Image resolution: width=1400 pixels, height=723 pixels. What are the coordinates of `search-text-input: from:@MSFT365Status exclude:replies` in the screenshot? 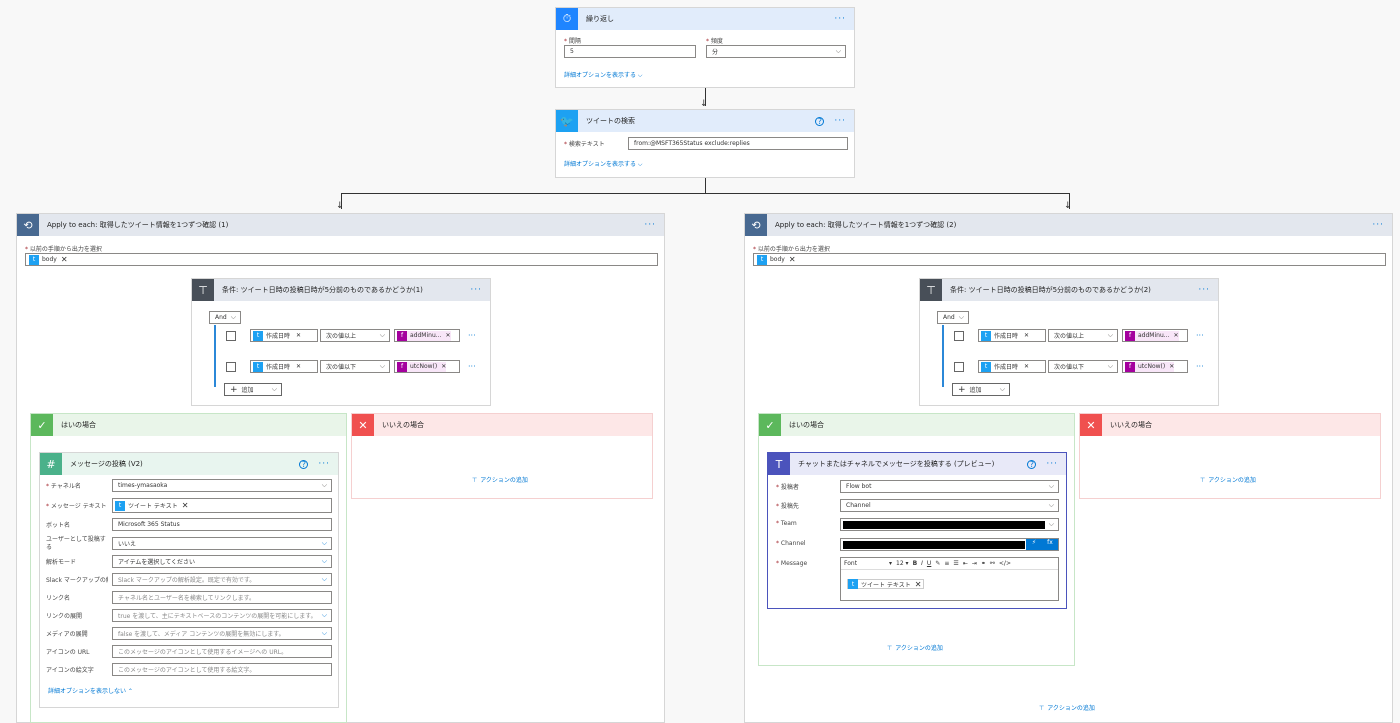 It's located at (738, 143).